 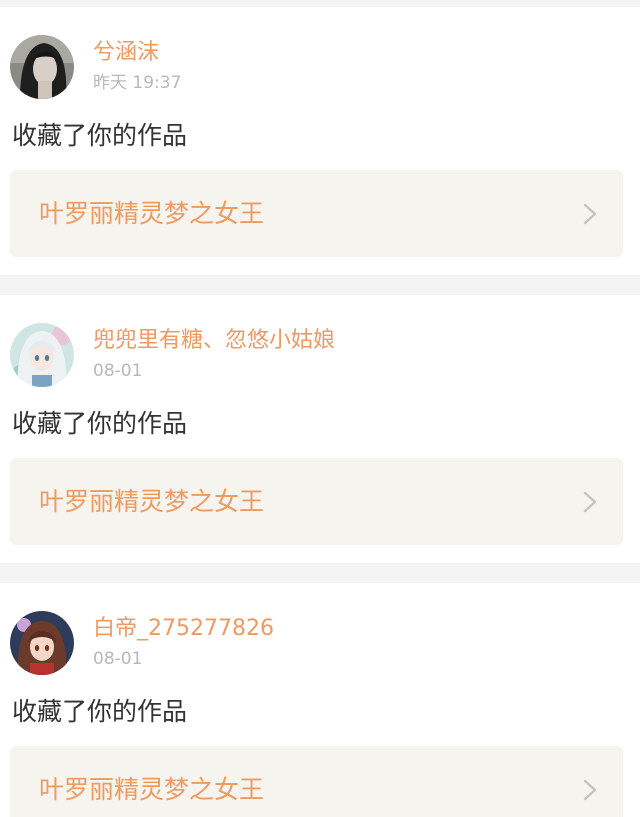 I want to click on timestamp: 昨天 19:37, so click(x=137, y=83).